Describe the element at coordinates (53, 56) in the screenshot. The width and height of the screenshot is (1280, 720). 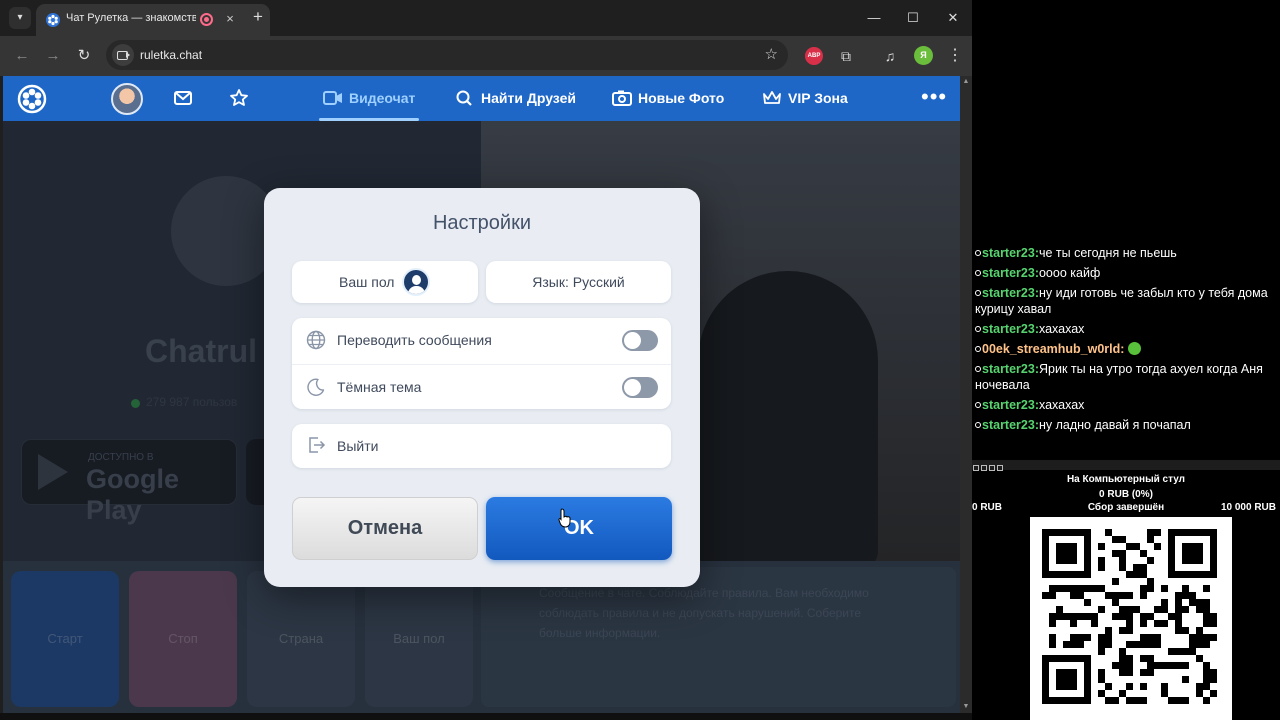
I see `forward-icon: →` at that location.